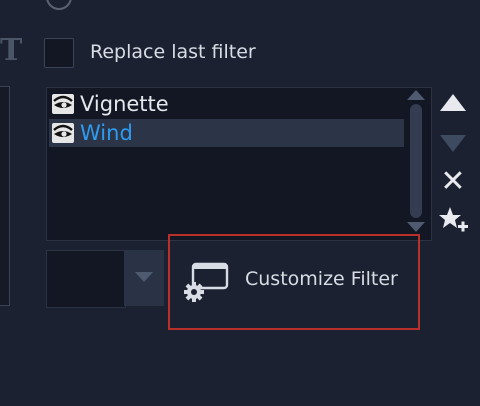 The height and width of the screenshot is (406, 480). I want to click on customize-filter-label: Customize Filter, so click(321, 279).